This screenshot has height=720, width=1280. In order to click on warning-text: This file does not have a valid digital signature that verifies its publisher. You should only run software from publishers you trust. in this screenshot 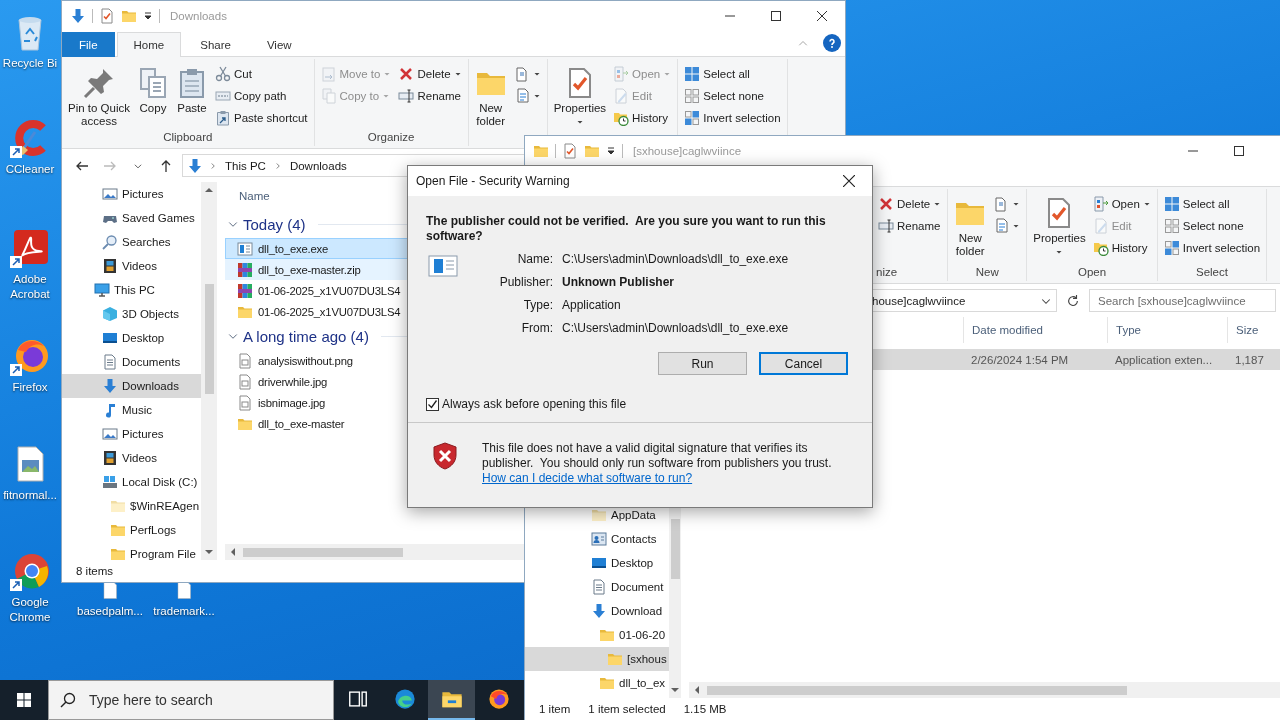, I will do `click(657, 456)`.